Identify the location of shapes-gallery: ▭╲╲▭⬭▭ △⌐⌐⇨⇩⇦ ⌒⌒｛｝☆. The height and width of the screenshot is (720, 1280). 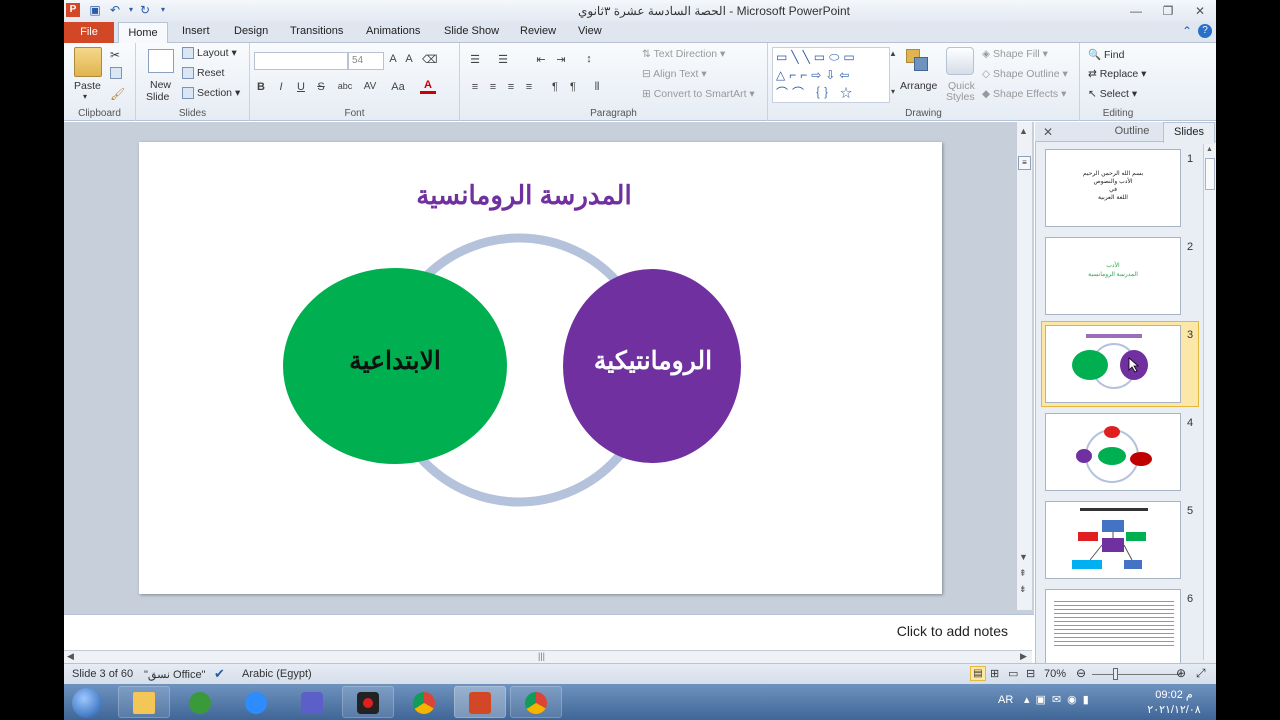
(831, 75).